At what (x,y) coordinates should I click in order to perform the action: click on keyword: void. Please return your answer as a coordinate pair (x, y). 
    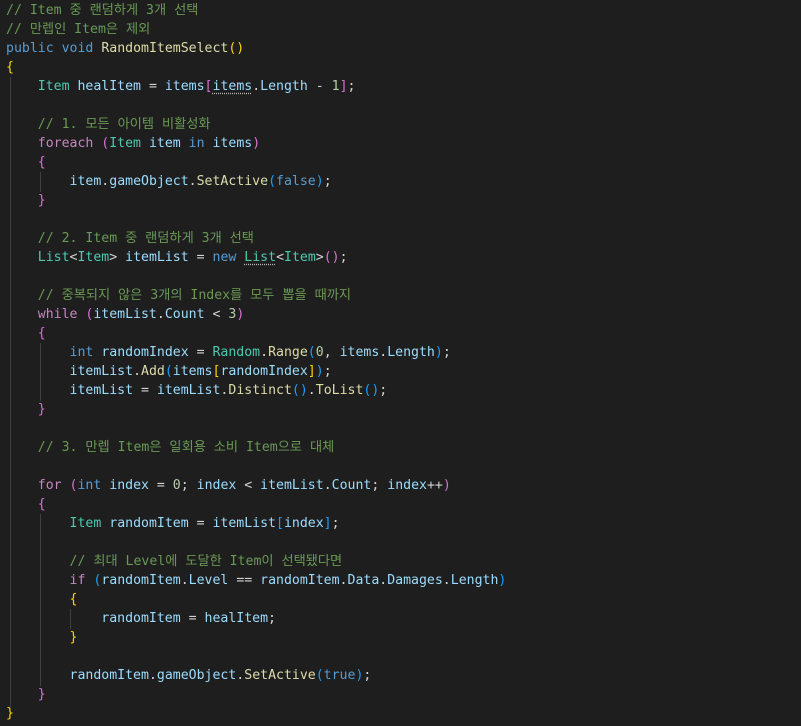
    Looking at the image, I should click on (77, 48).